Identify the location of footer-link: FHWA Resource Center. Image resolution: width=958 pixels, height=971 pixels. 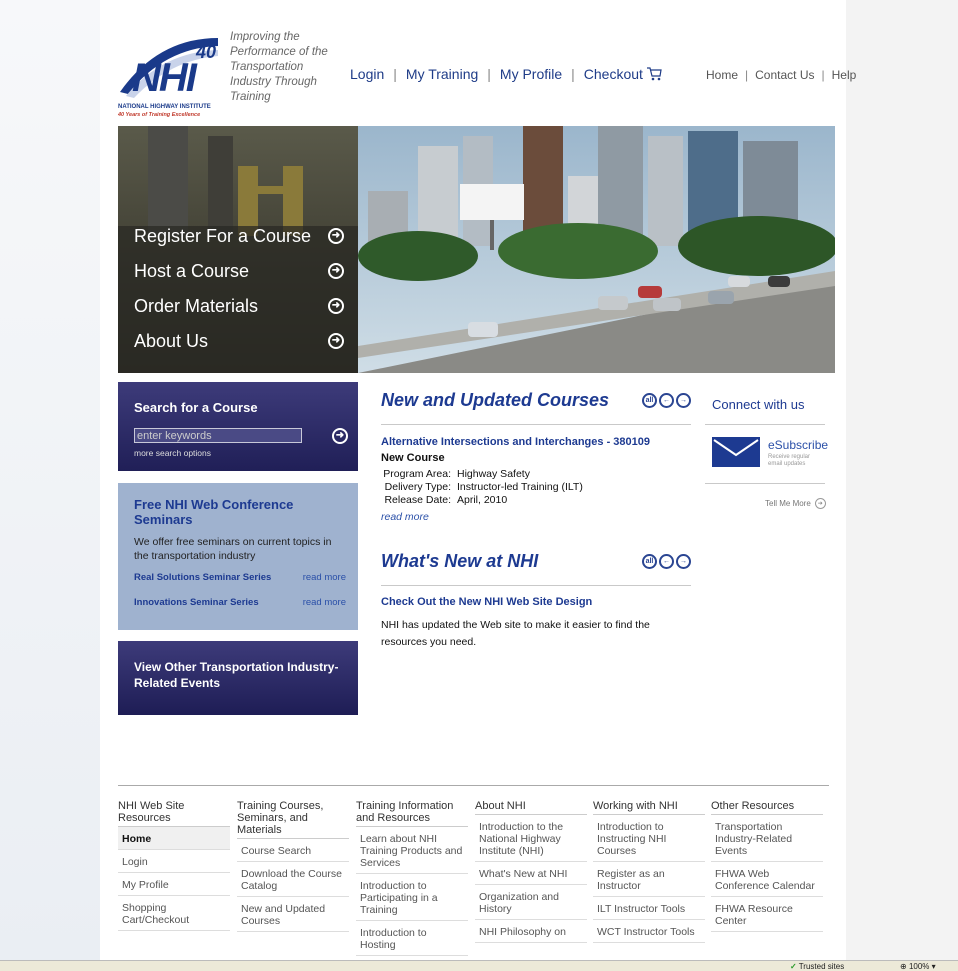
(767, 914).